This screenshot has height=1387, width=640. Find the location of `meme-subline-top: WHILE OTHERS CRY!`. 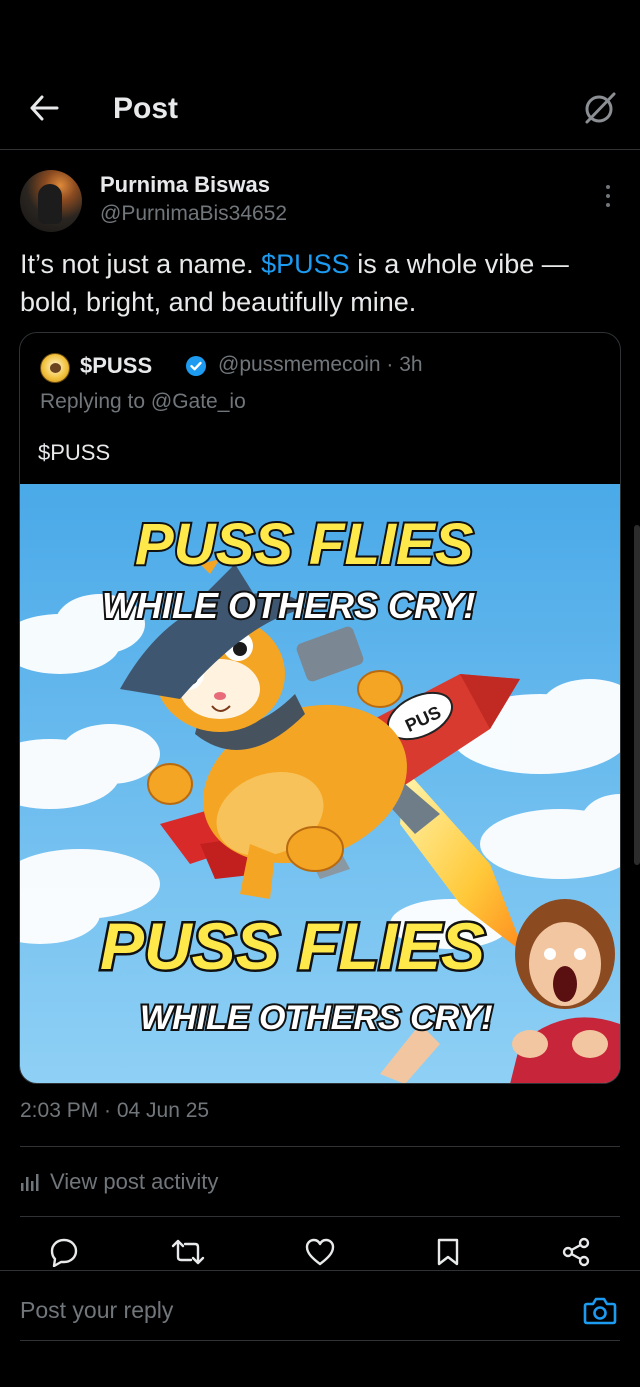

meme-subline-top: WHILE OTHERS CRY! is located at coordinates (288, 605).